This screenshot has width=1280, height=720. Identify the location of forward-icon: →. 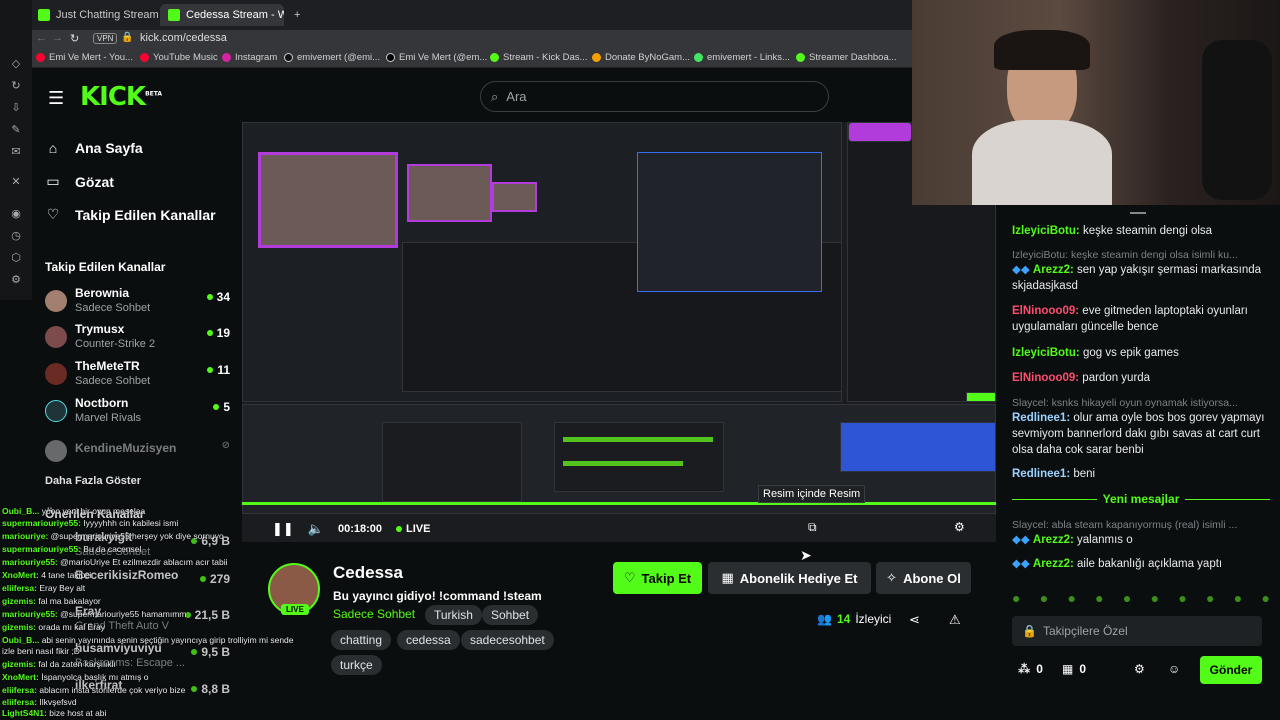
(57, 38).